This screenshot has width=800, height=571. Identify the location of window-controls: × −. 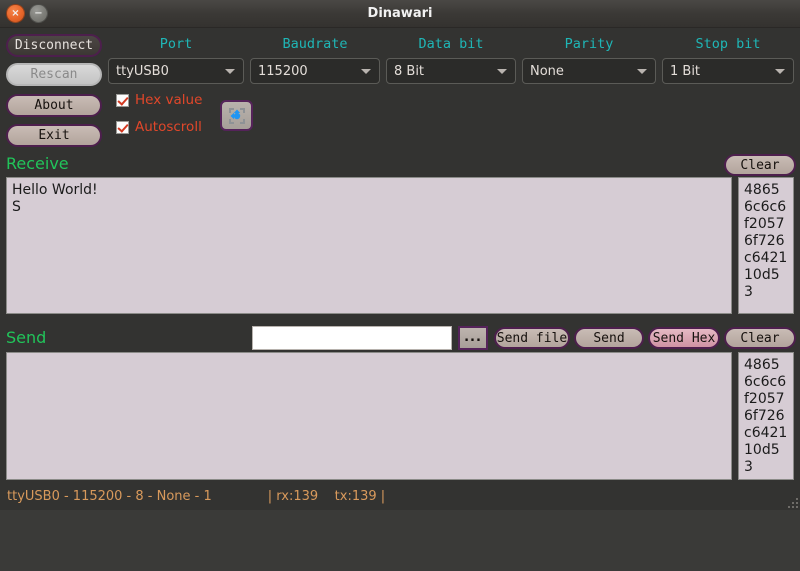
(24, 13).